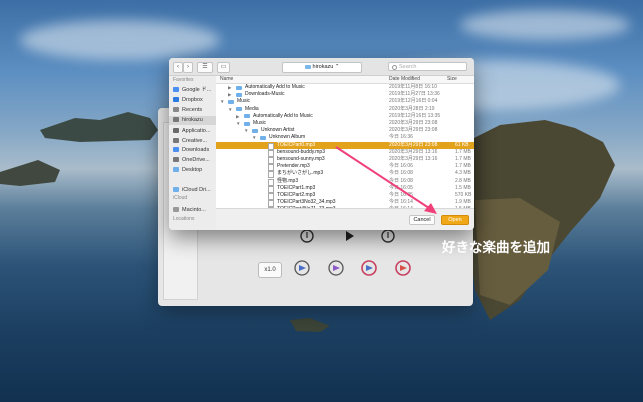  I want to click on file-name: Unknown Artist, so click(278, 130).